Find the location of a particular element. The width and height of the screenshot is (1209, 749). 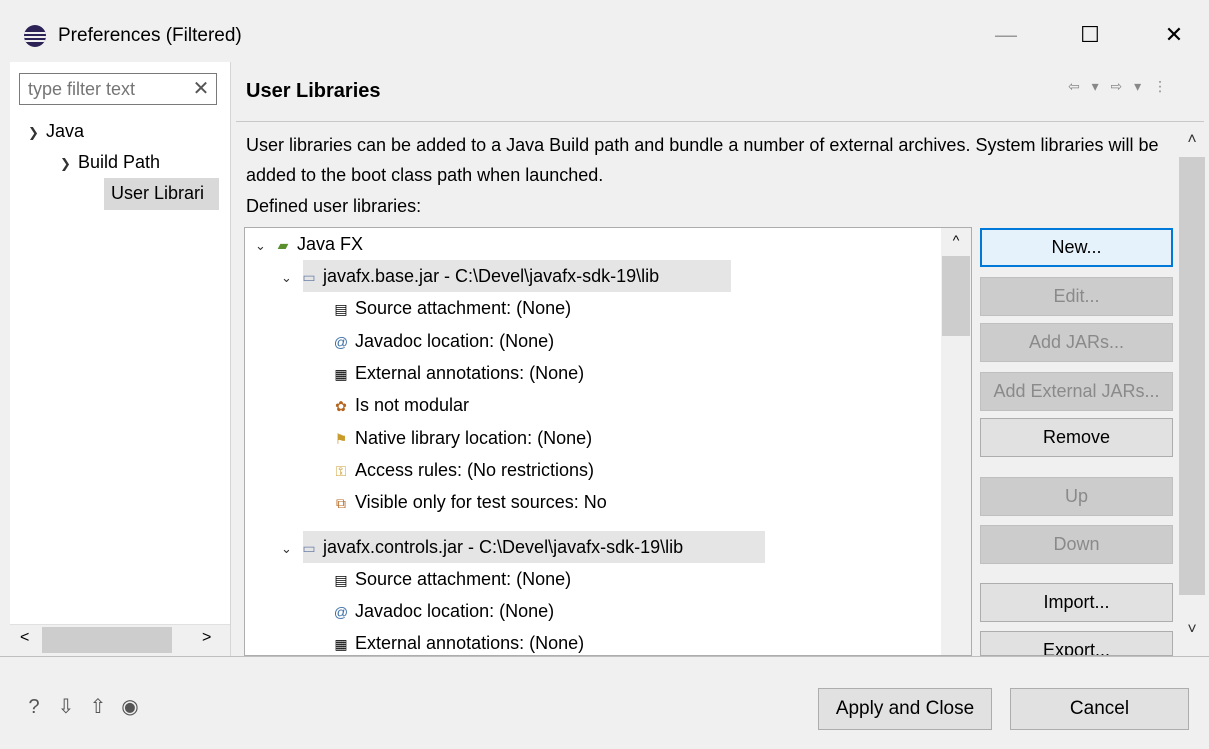

down-button: Down is located at coordinates (1076, 544).